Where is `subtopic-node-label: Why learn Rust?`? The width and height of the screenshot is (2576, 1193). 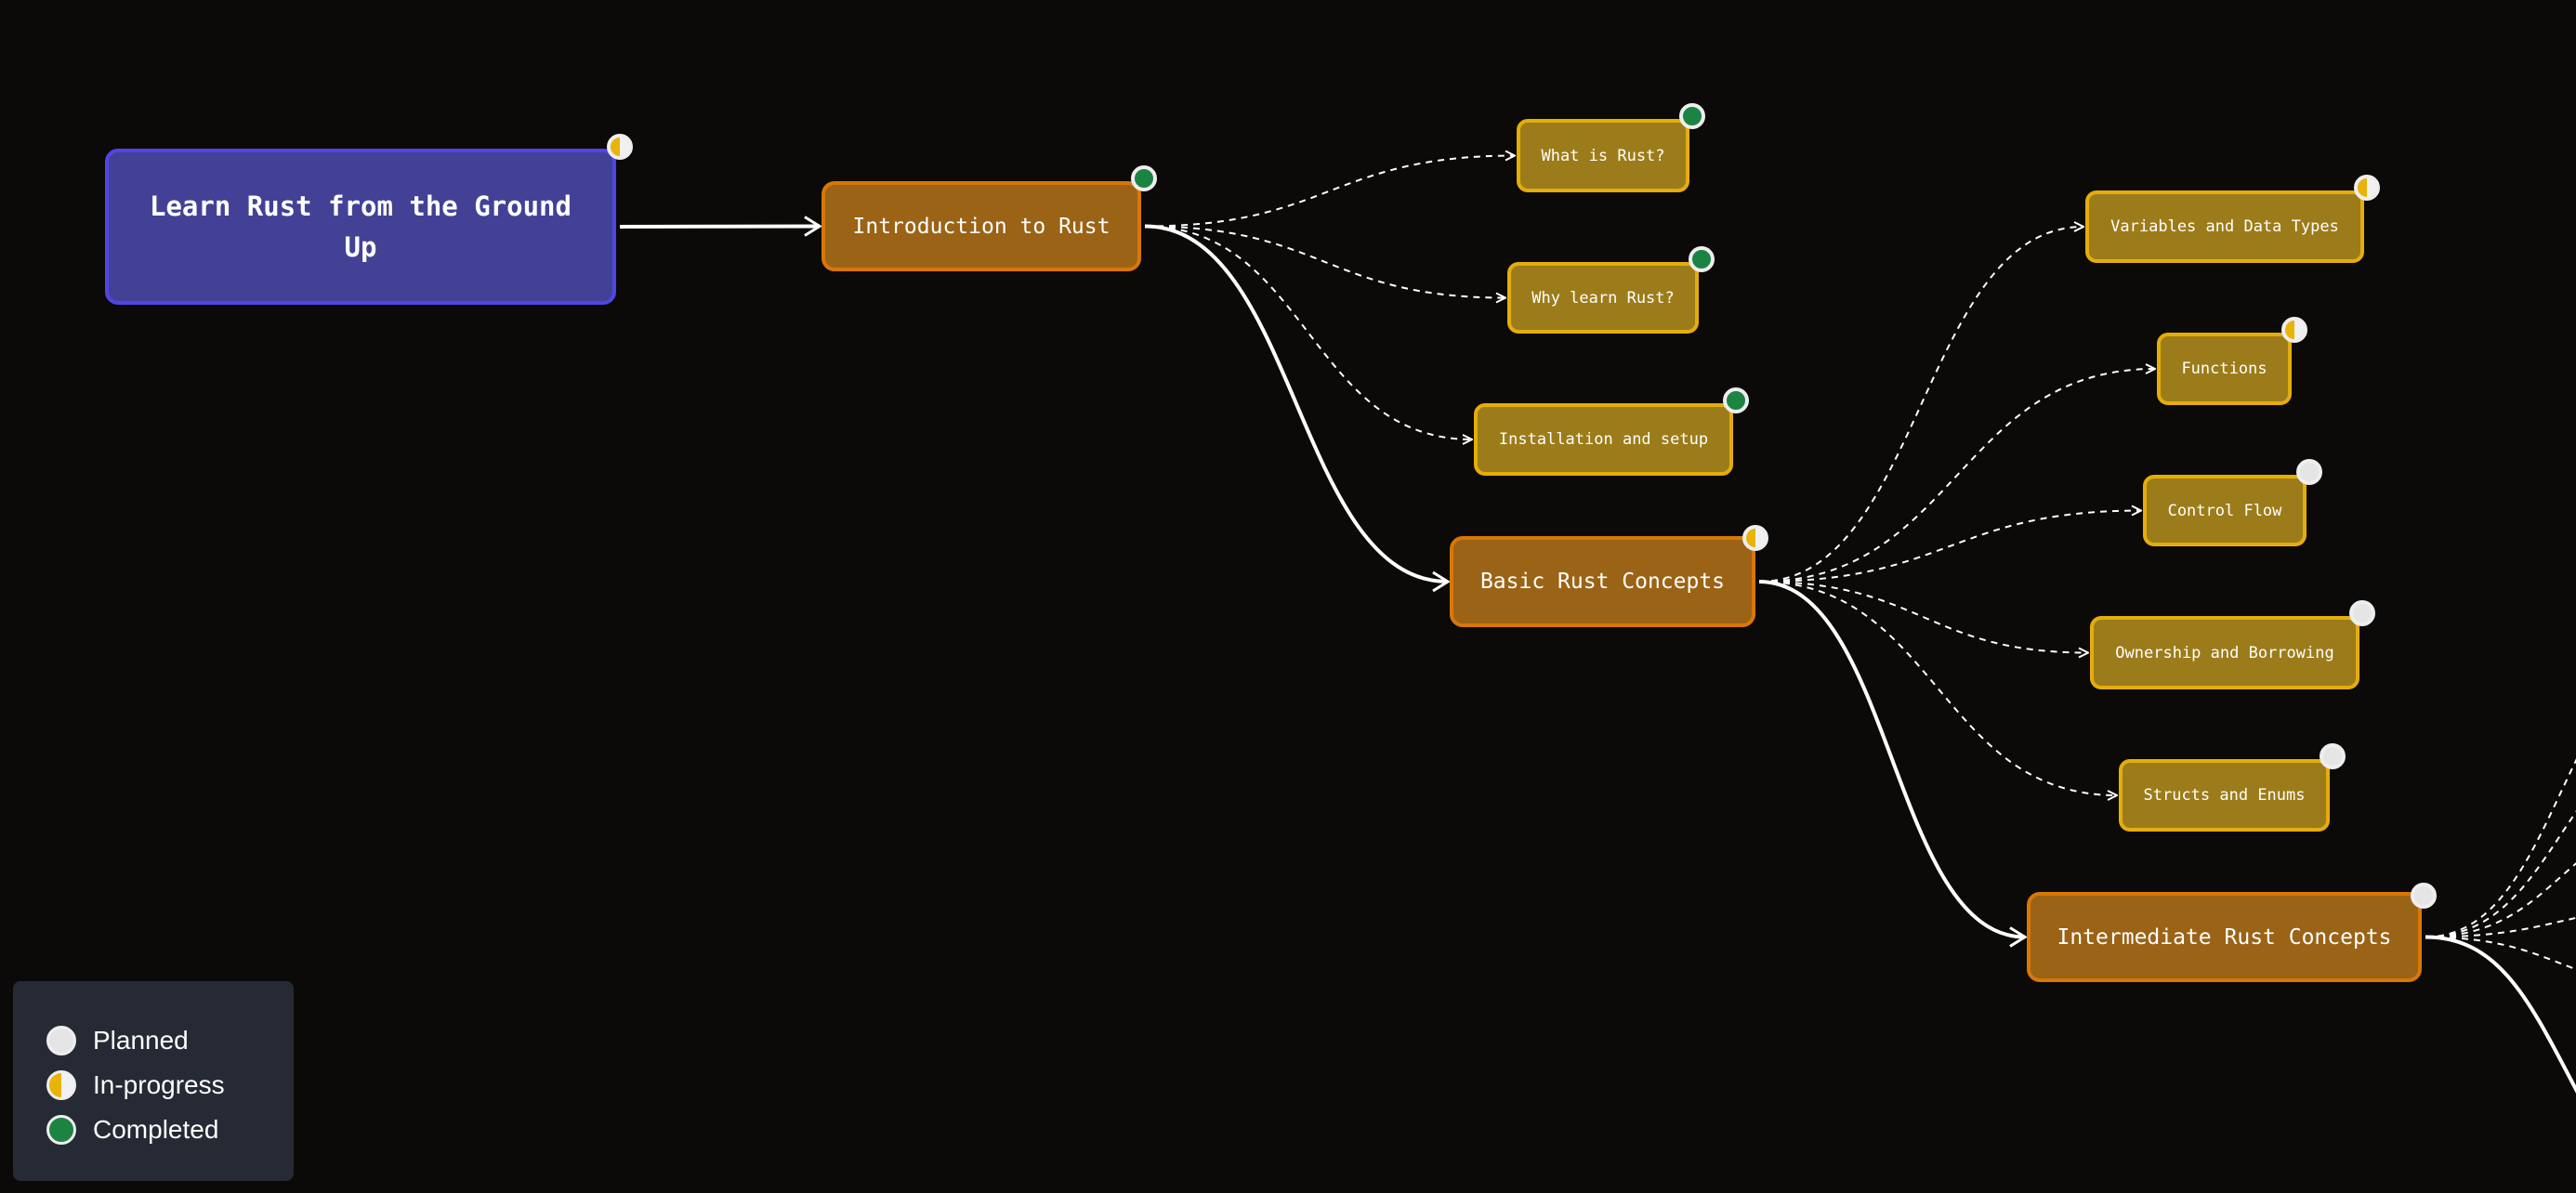
subtopic-node-label: Why learn Rust? is located at coordinates (1603, 298).